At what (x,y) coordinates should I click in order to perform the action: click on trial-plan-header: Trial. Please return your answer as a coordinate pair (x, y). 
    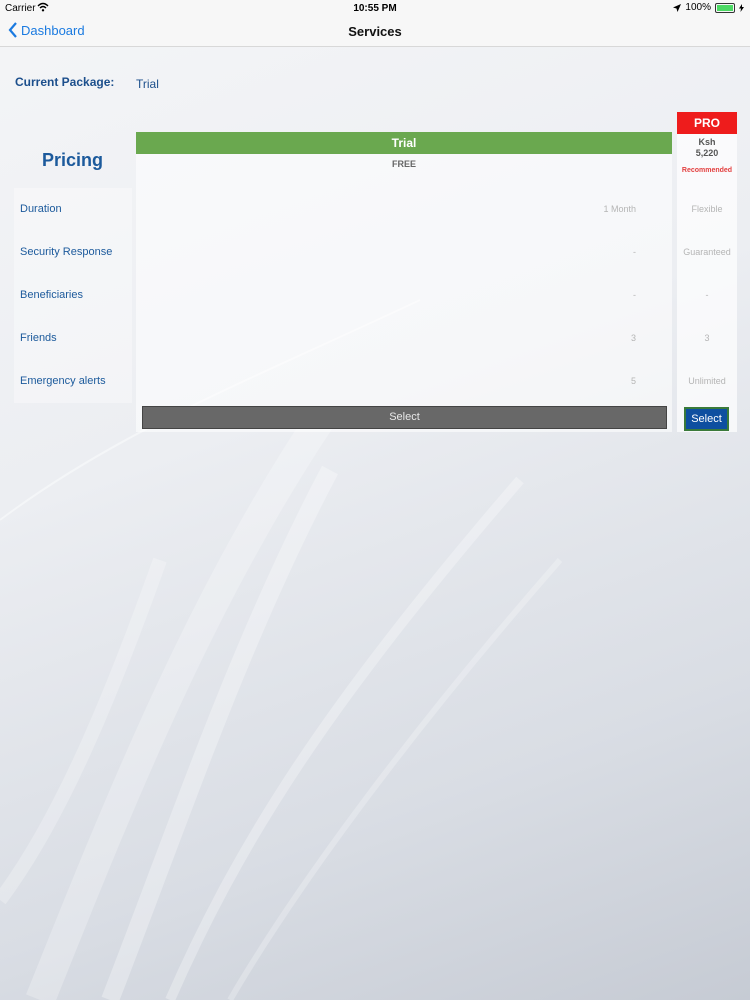
    Looking at the image, I should click on (404, 143).